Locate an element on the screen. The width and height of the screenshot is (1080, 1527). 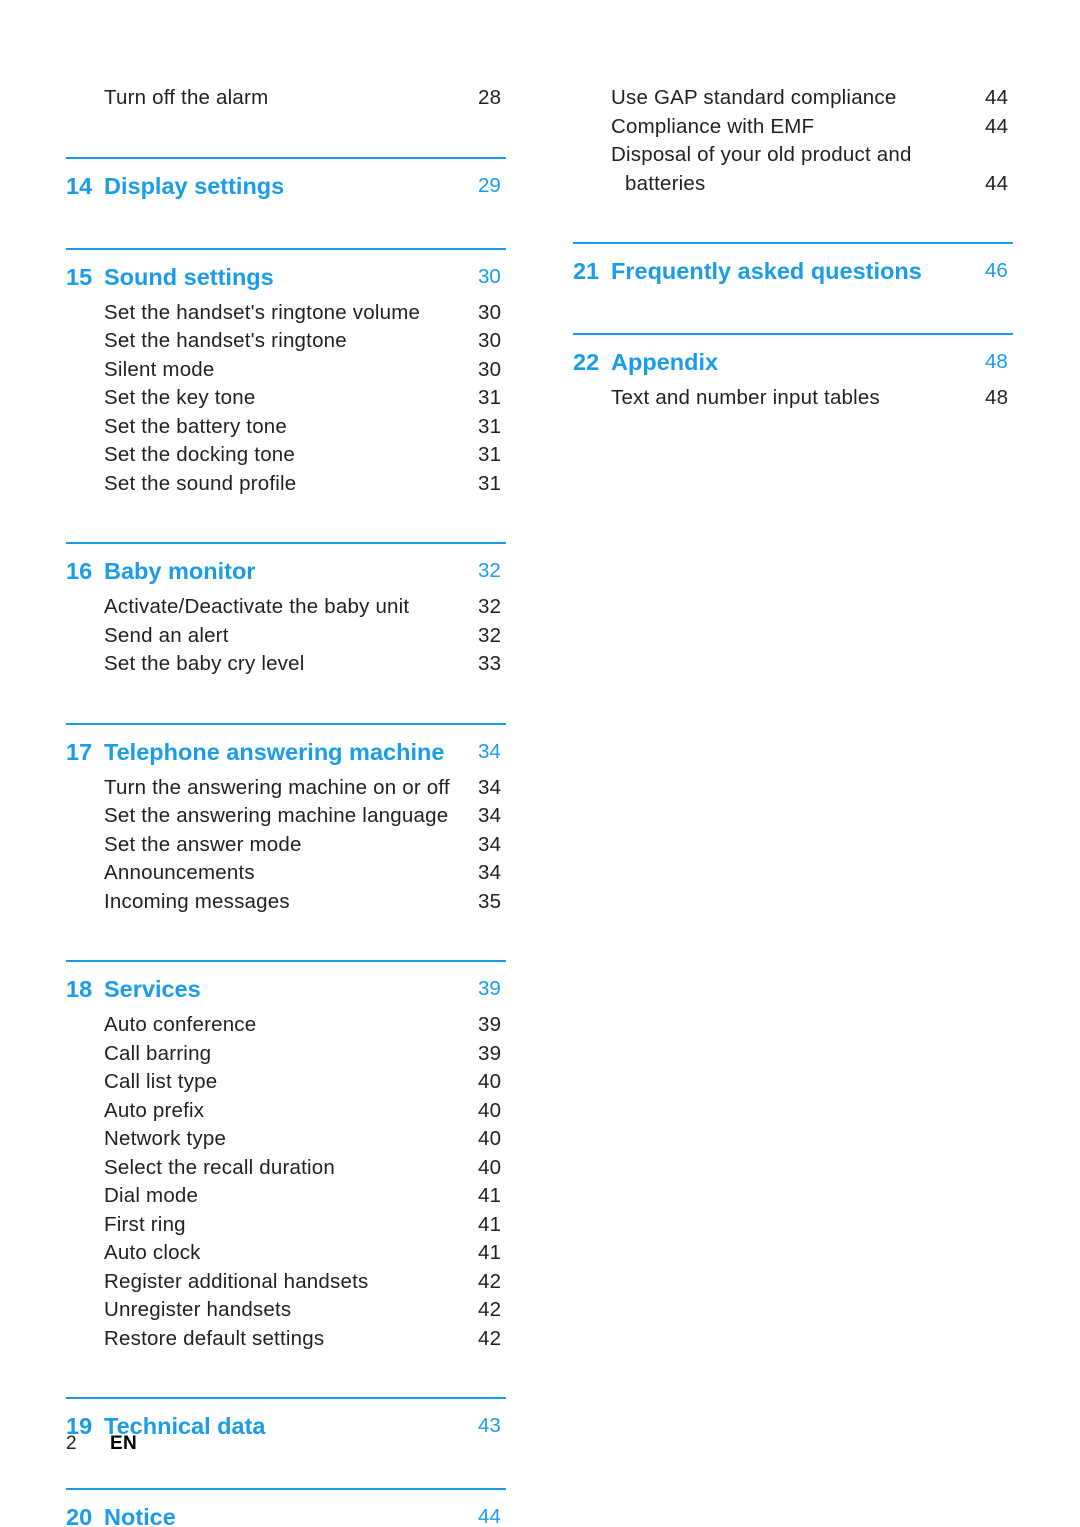
chapter-number: 22 is located at coordinates (586, 362).